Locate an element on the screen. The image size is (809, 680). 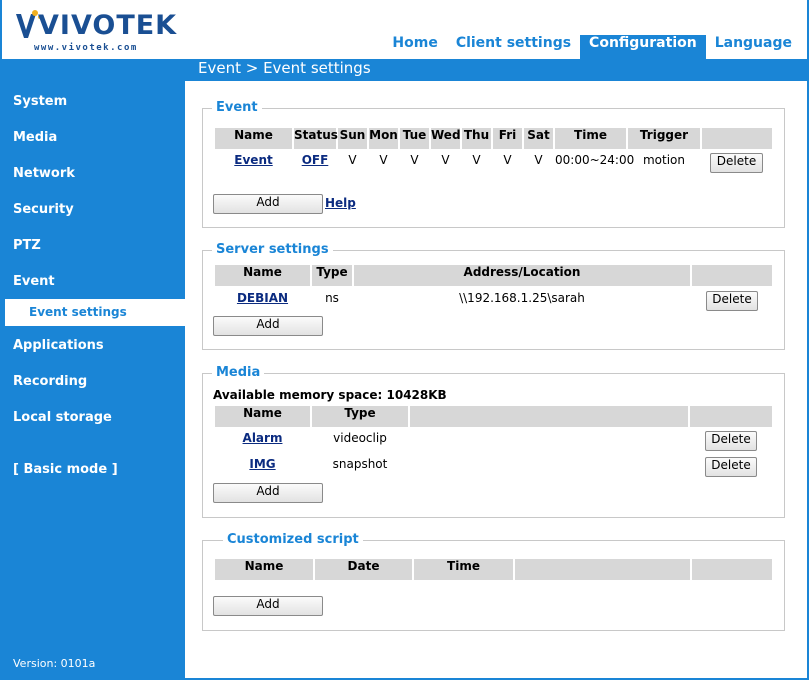
server-add-button: Add is located at coordinates (268, 326).